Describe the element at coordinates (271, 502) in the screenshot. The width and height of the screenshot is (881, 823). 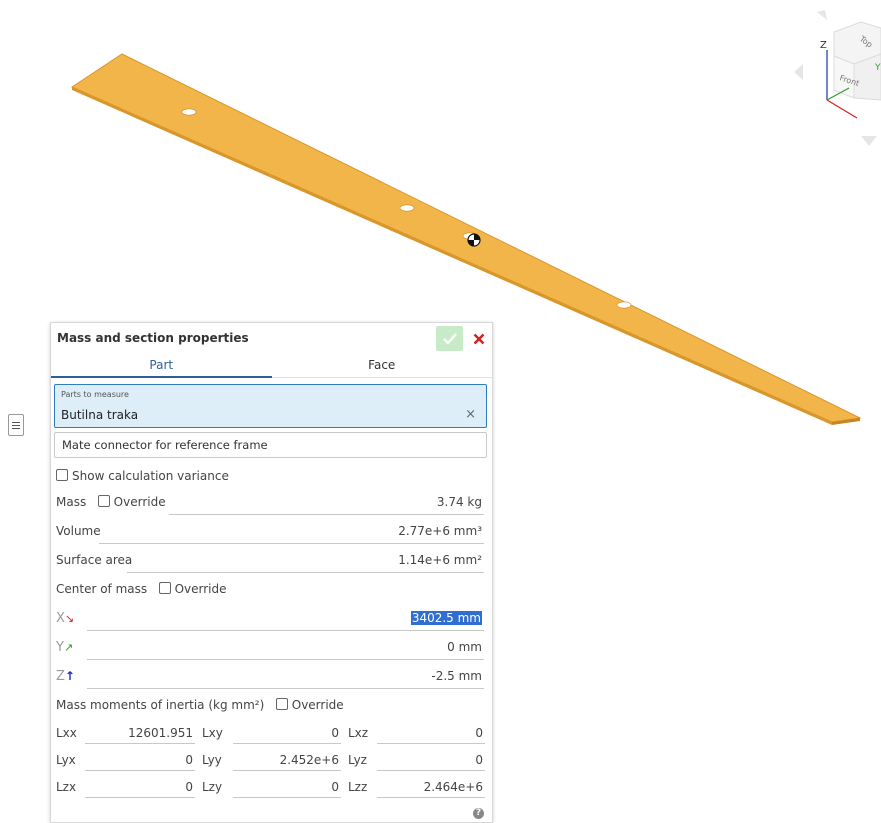
I see `mass-row: Mass Override 3.74 kg` at that location.